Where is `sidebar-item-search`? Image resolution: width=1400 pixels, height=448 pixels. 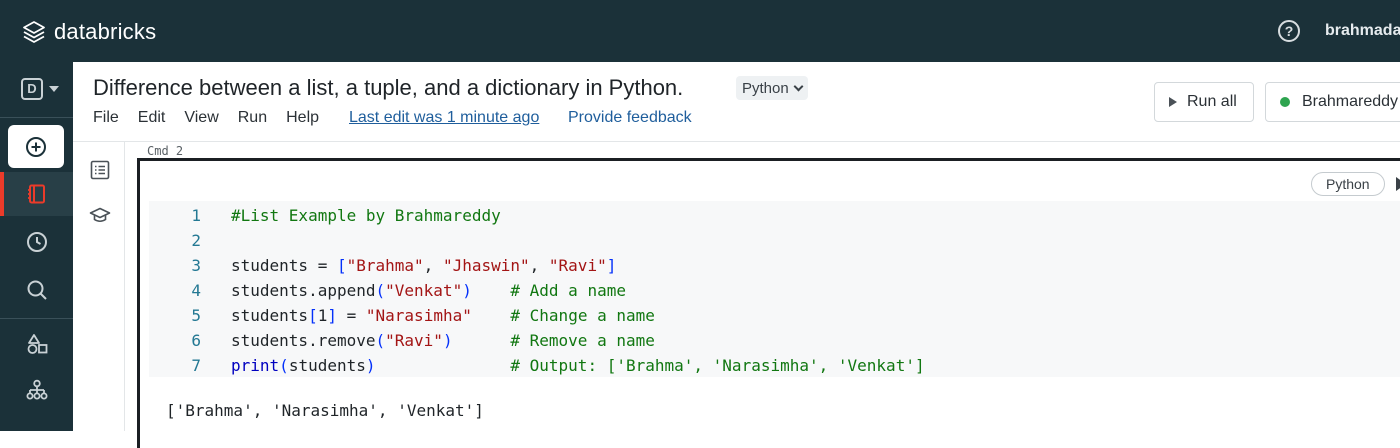 sidebar-item-search is located at coordinates (36, 290).